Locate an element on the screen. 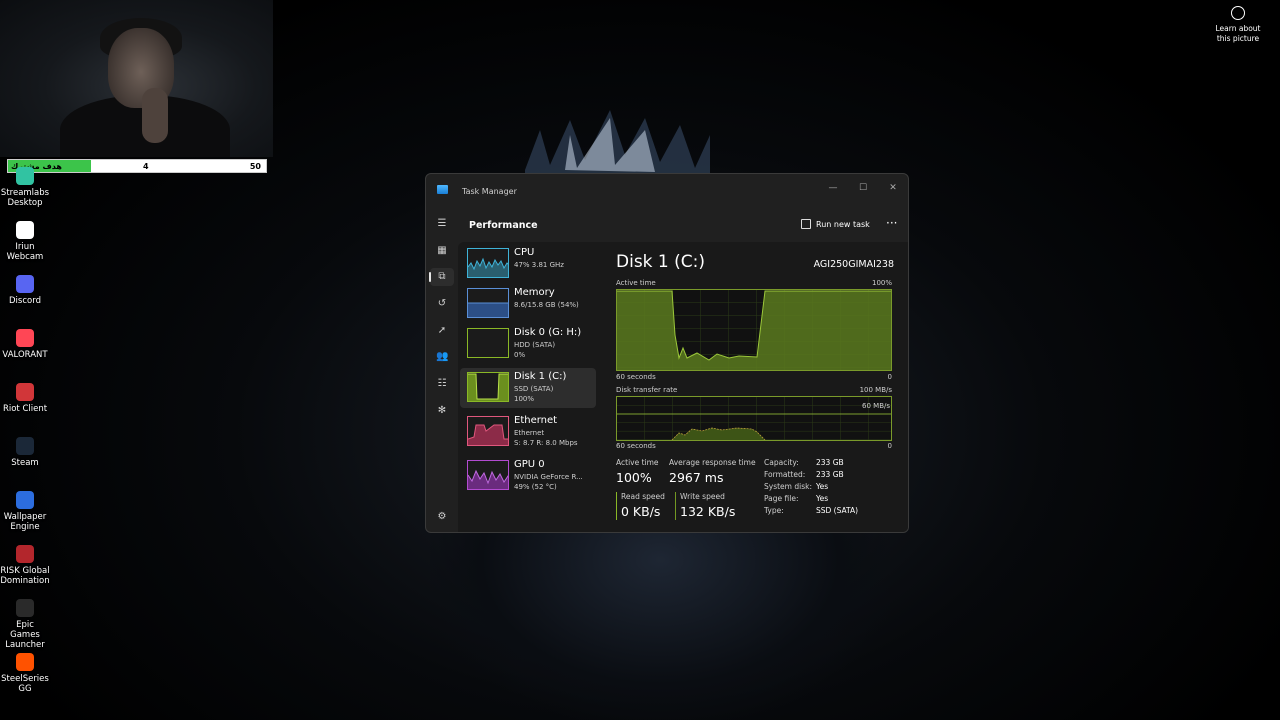  resource-disk-1-line1: SSD (SATA) is located at coordinates (534, 389).